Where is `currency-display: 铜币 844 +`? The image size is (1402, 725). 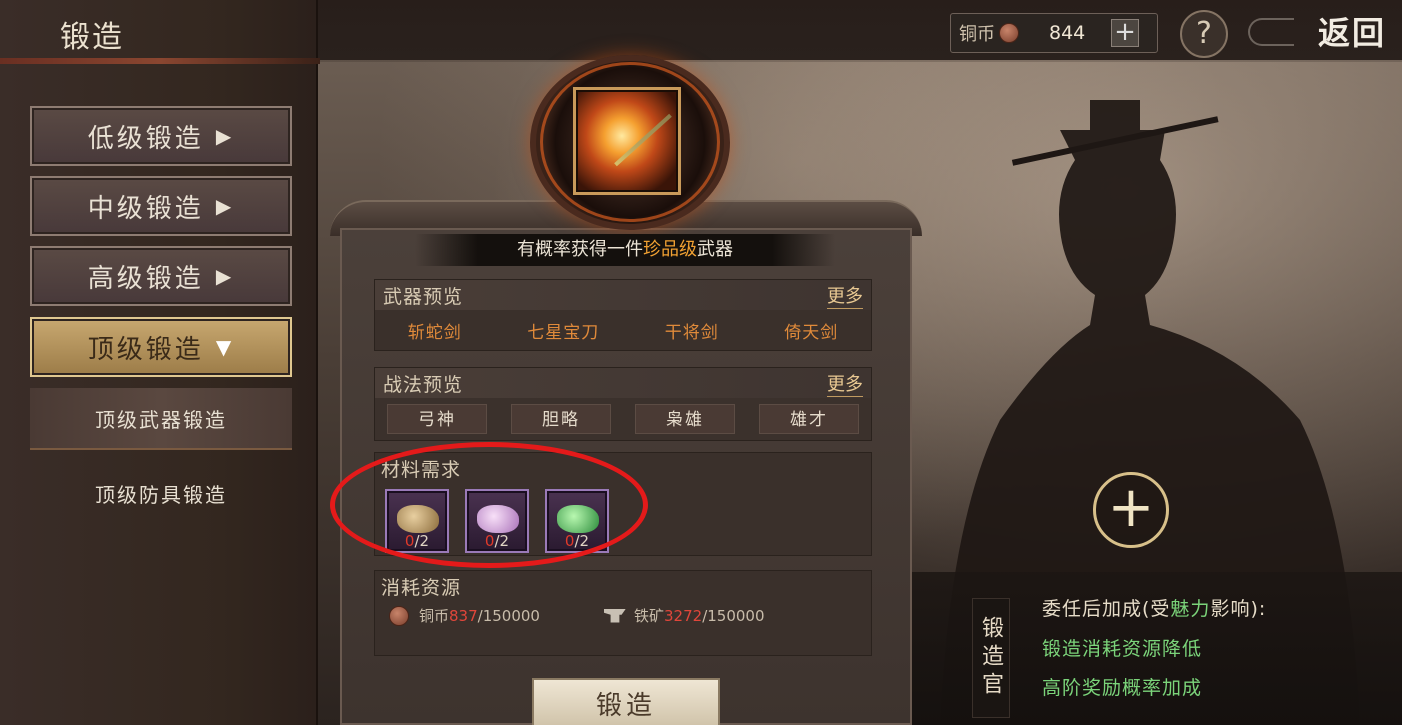 currency-display: 铜币 844 + is located at coordinates (1054, 33).